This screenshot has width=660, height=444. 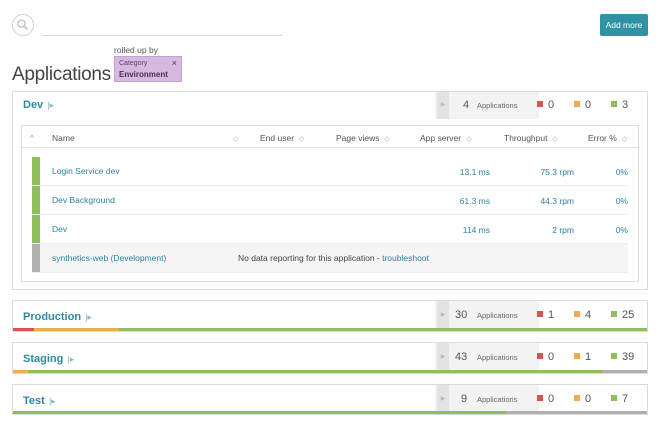 What do you see at coordinates (619, 399) in the screenshot?
I see `healthy-count: 7` at bounding box center [619, 399].